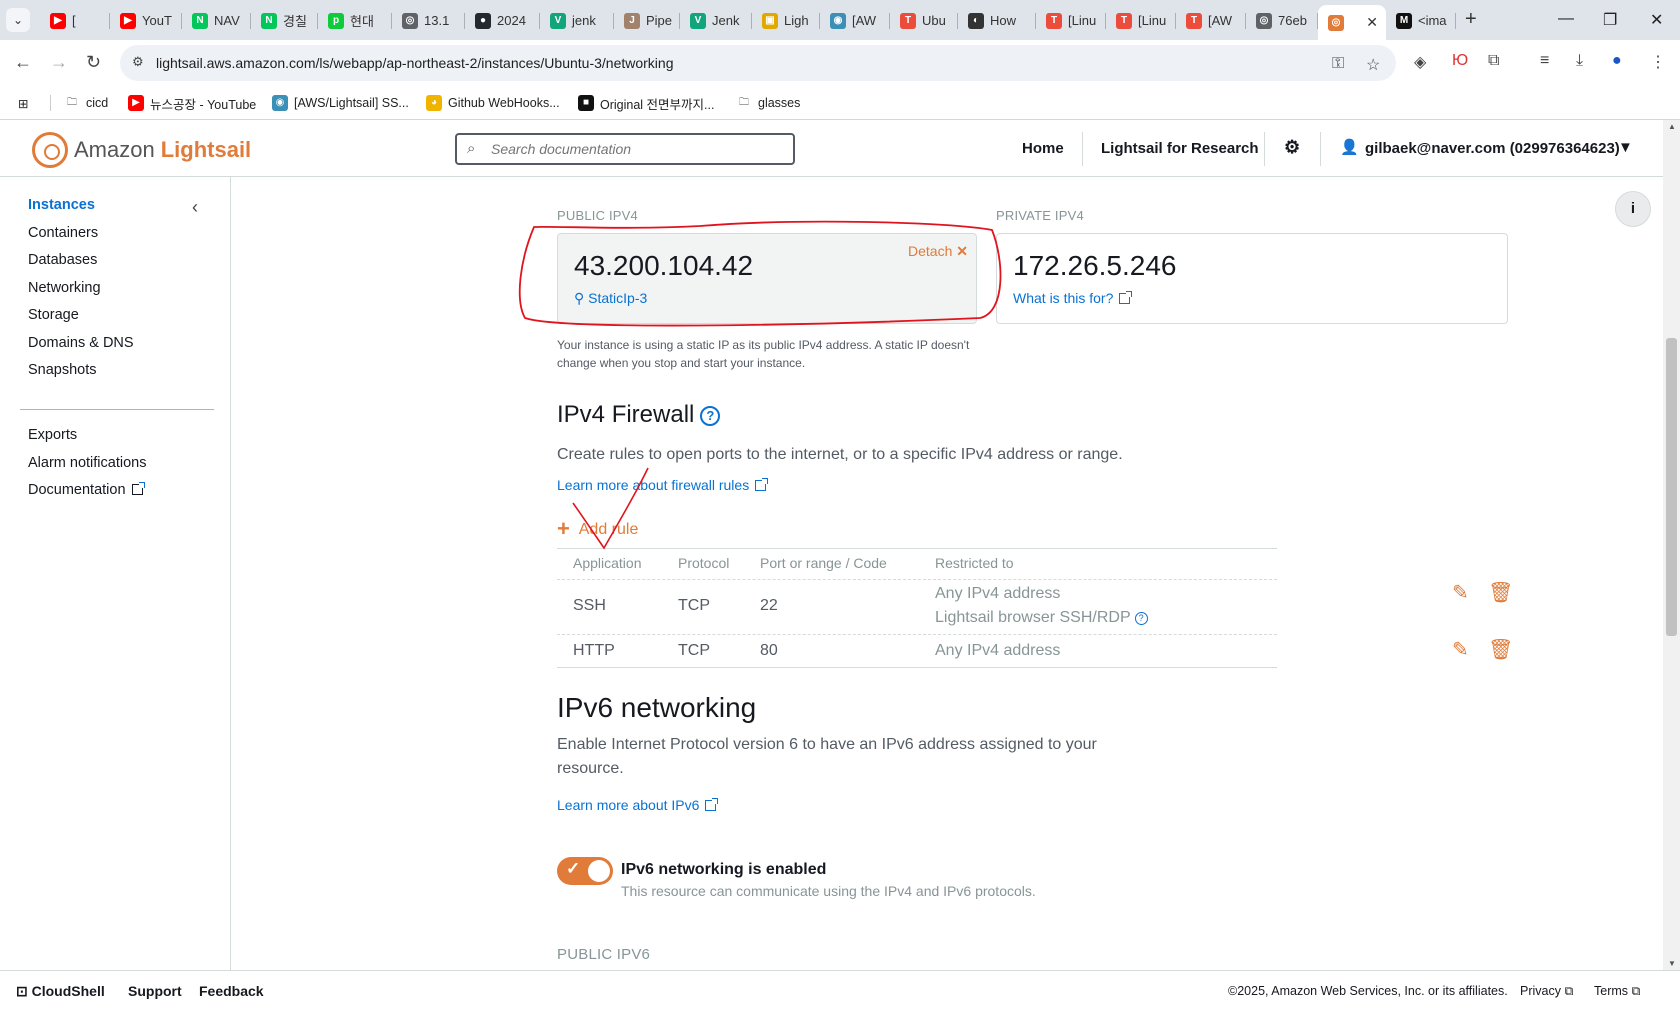 The width and height of the screenshot is (1680, 1010). I want to click on lightsail-logo: Amazon Lightsail, so click(141, 150).